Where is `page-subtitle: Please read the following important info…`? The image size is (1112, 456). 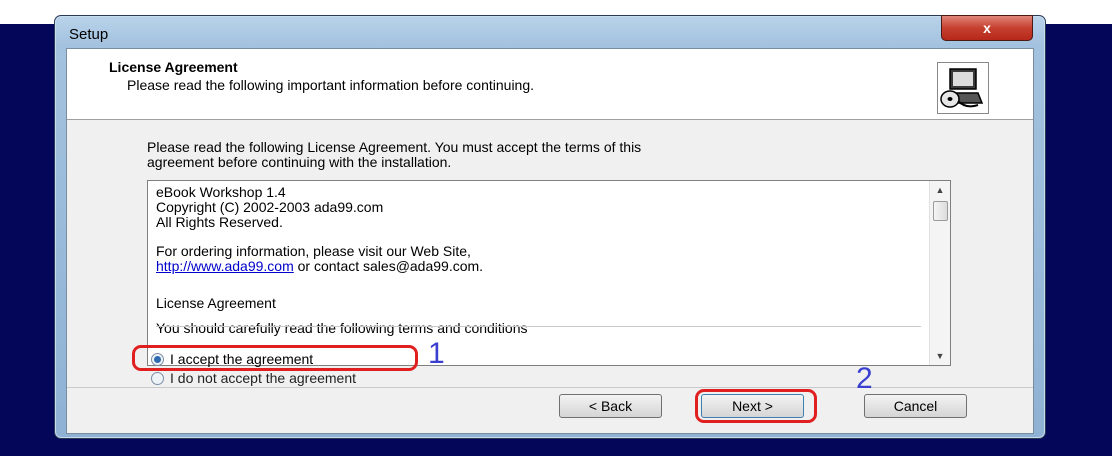
page-subtitle: Please read the following important info… is located at coordinates (331, 85).